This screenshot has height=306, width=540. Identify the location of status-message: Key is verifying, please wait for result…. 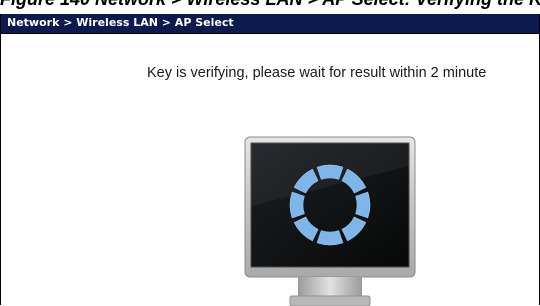
(317, 73).